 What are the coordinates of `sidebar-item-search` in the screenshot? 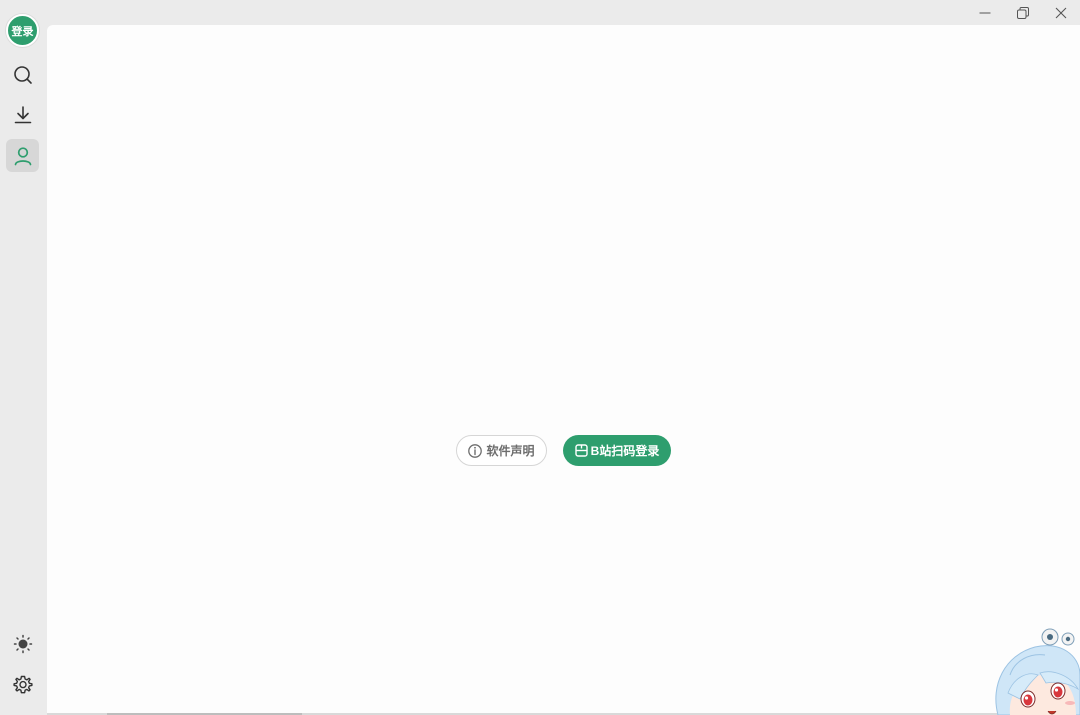 It's located at (22, 74).